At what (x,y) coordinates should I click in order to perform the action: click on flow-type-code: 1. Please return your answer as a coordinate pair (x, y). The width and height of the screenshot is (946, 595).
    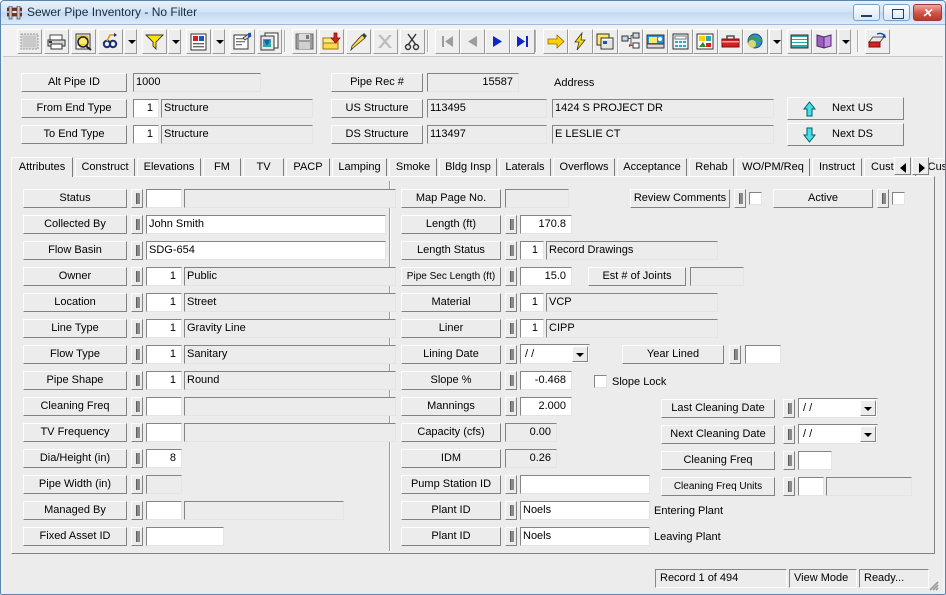
    Looking at the image, I should click on (164, 354).